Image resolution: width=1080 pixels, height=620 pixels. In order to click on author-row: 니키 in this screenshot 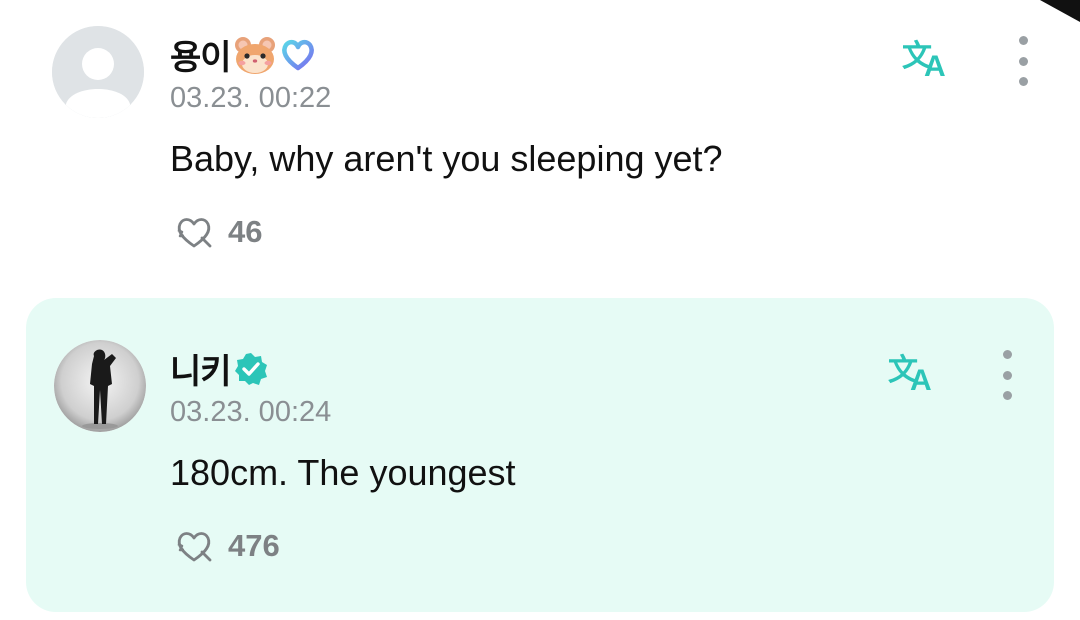, I will do `click(219, 368)`.